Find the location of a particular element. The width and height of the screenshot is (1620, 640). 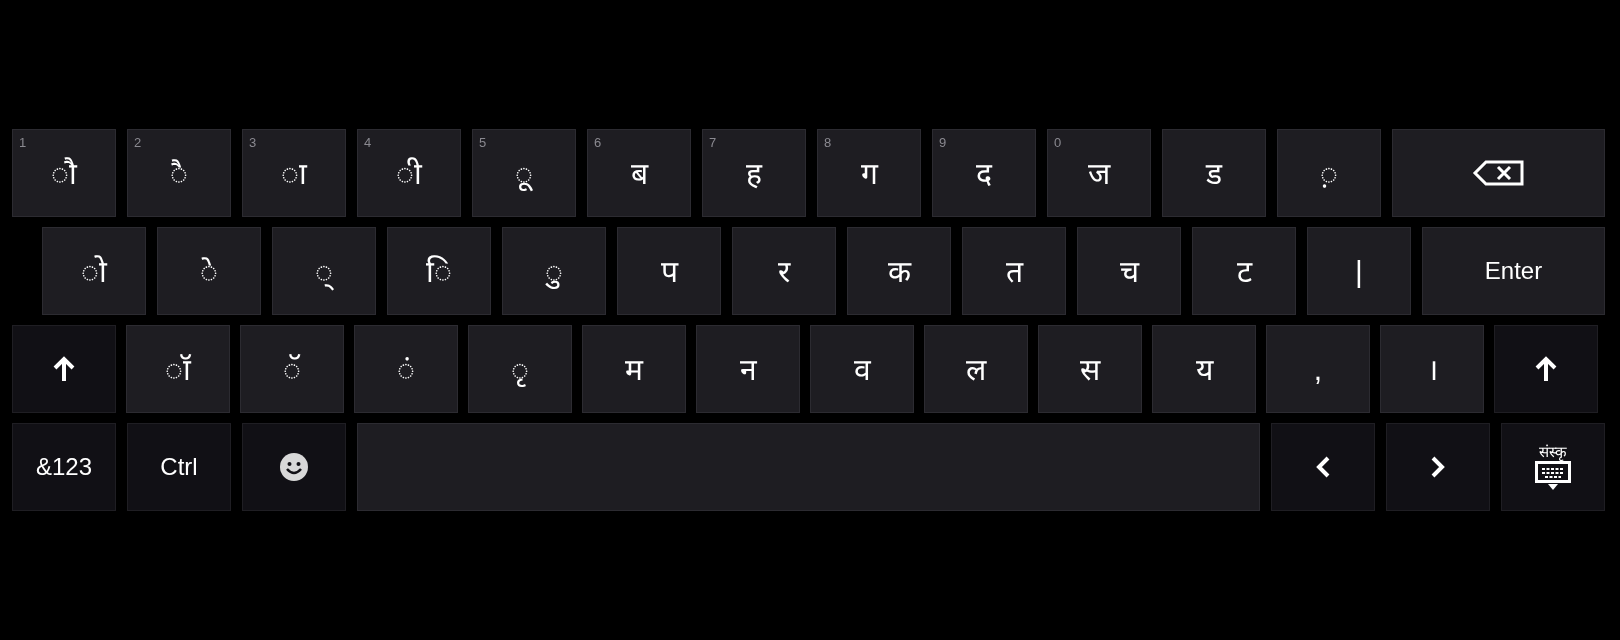

key: ल is located at coordinates (976, 369).